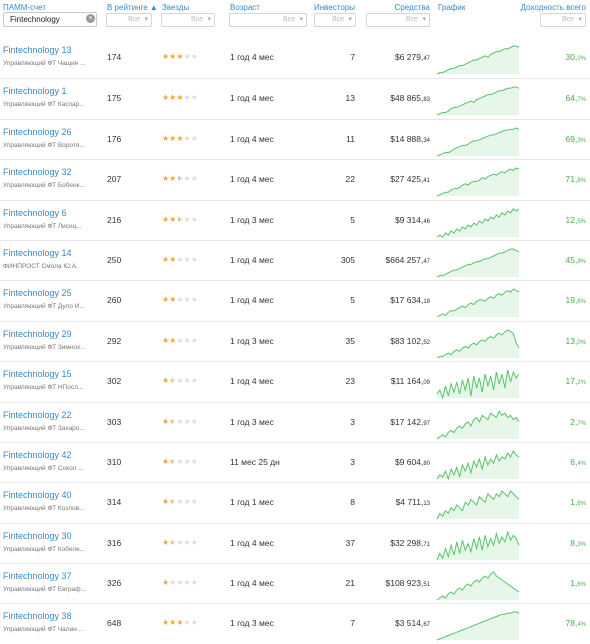  Describe the element at coordinates (395, 260) in the screenshot. I see `funds-value: $664 257,47` at that location.